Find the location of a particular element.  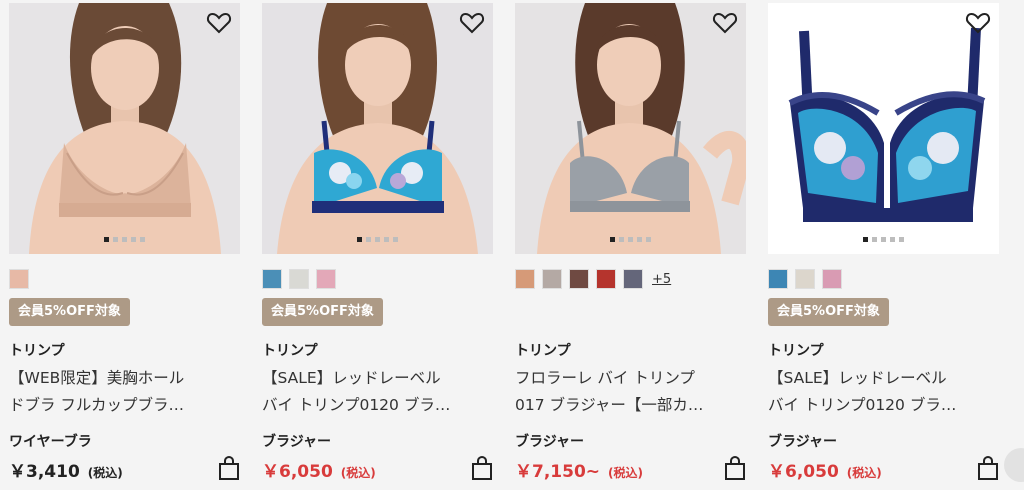

product-name-line1: フロラーレ バイ トリンプ is located at coordinates (605, 378).